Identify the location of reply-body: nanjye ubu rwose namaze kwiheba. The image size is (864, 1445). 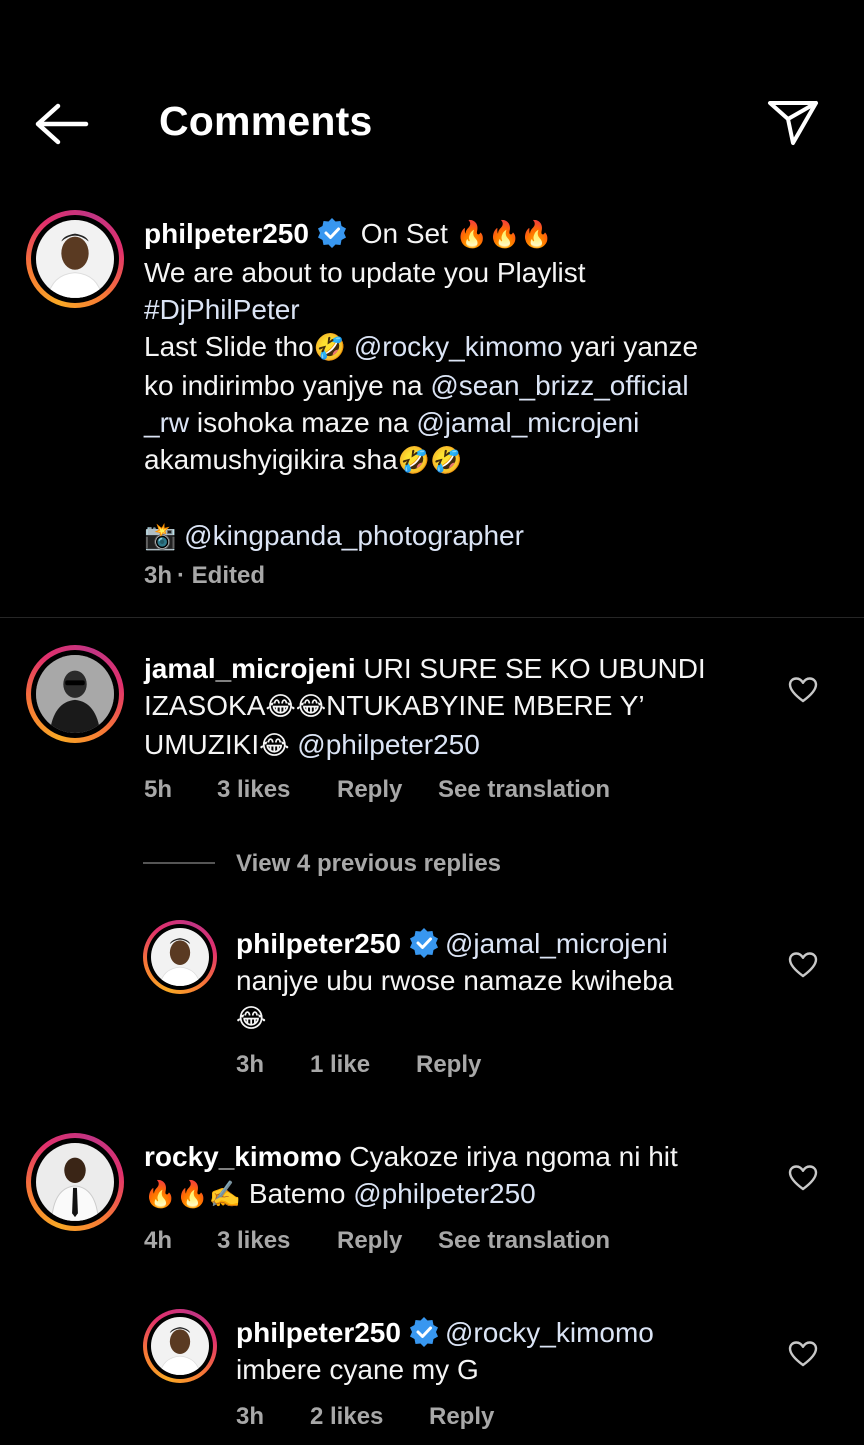
(455, 980).